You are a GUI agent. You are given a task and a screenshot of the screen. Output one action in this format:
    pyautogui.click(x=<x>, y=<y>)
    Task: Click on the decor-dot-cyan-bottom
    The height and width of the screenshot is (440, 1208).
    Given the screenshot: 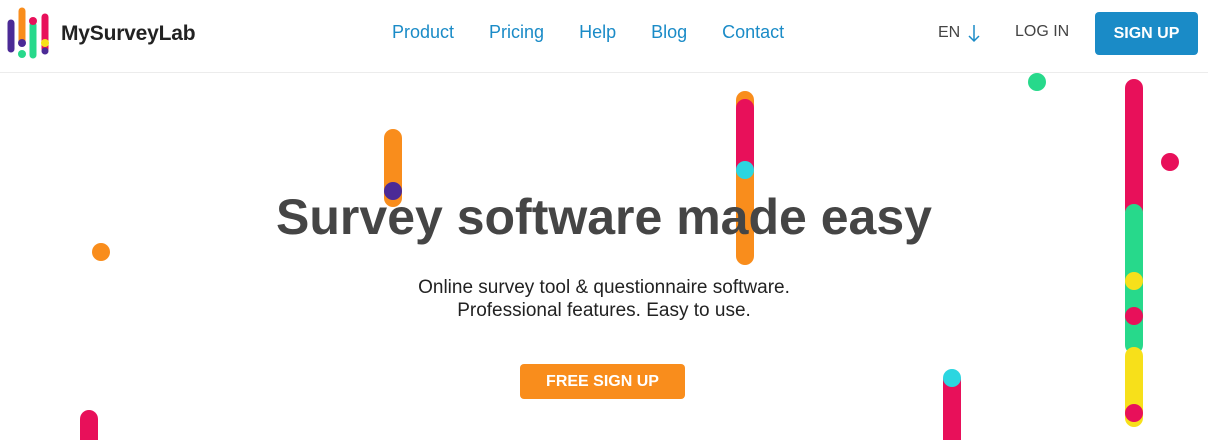 What is the action you would take?
    pyautogui.click(x=952, y=378)
    